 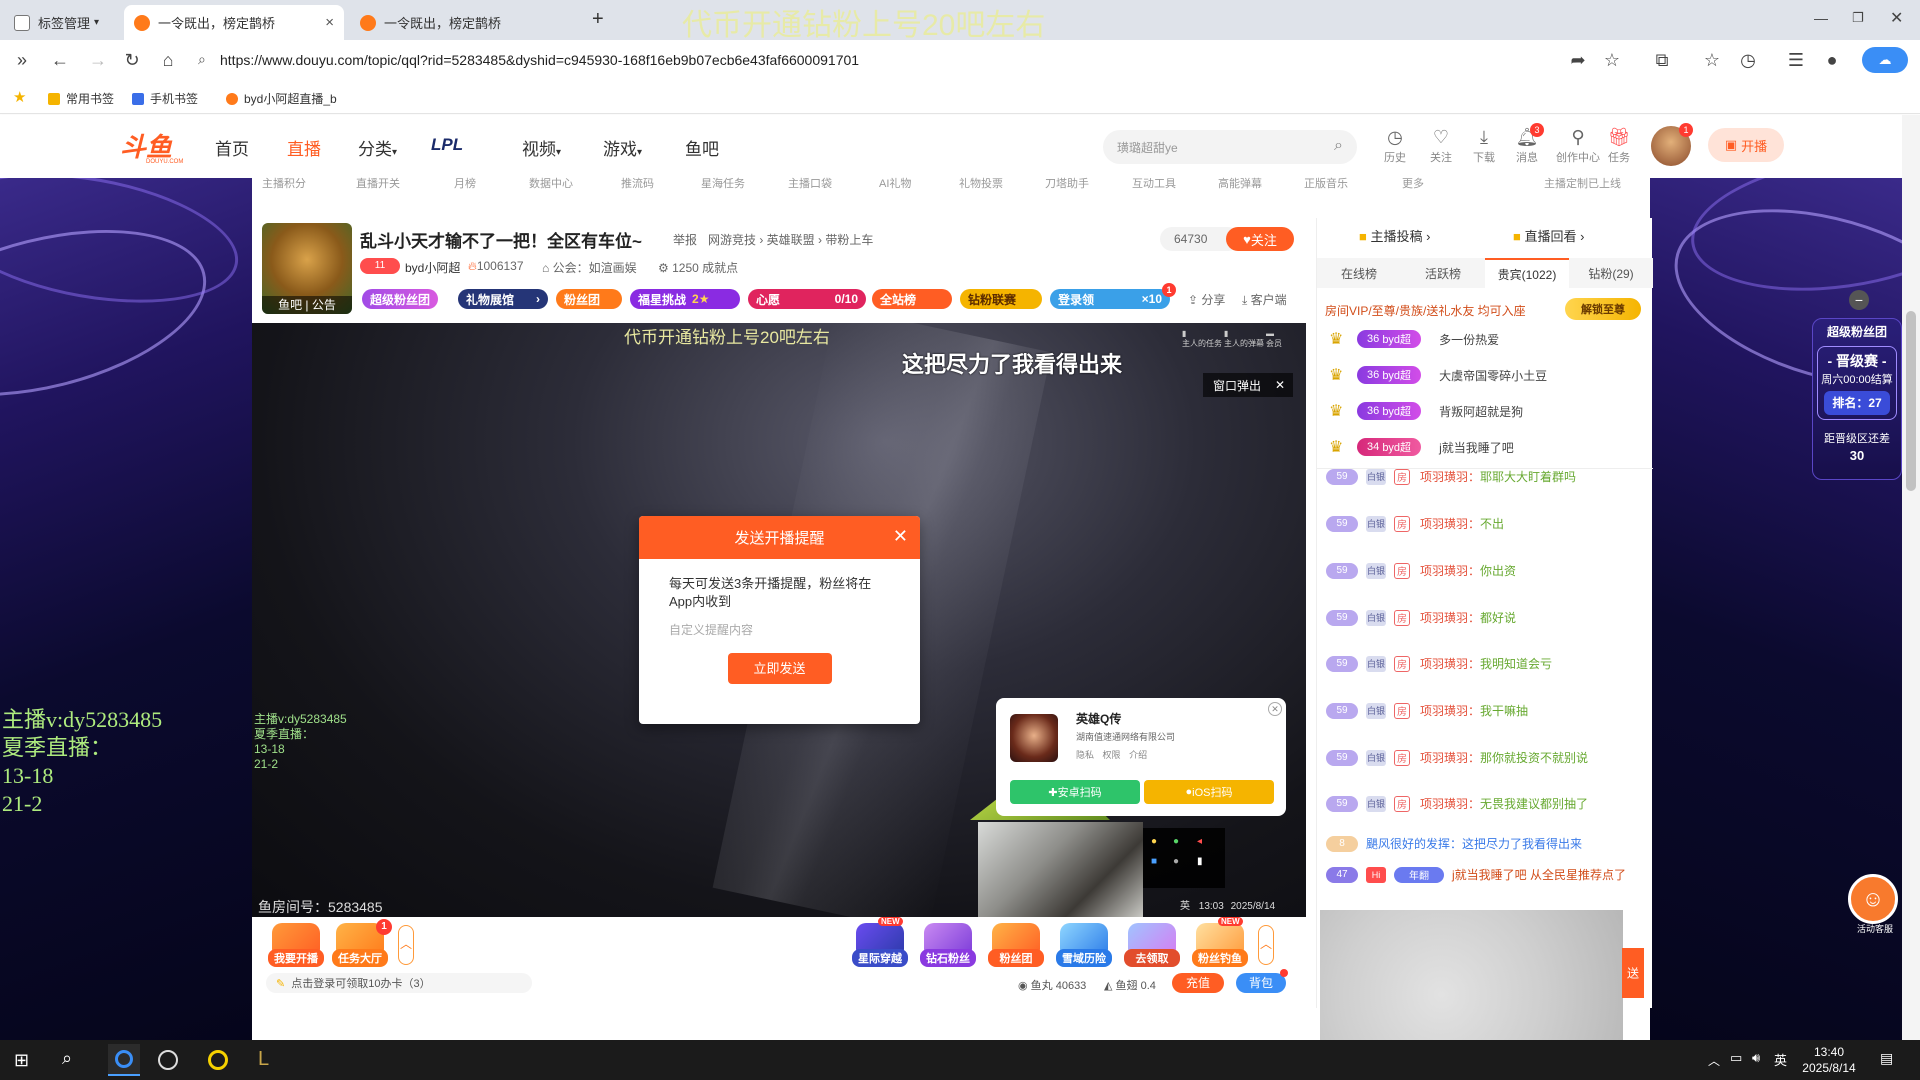 What do you see at coordinates (60, 60) in the screenshot?
I see `back-icon: ←` at bounding box center [60, 60].